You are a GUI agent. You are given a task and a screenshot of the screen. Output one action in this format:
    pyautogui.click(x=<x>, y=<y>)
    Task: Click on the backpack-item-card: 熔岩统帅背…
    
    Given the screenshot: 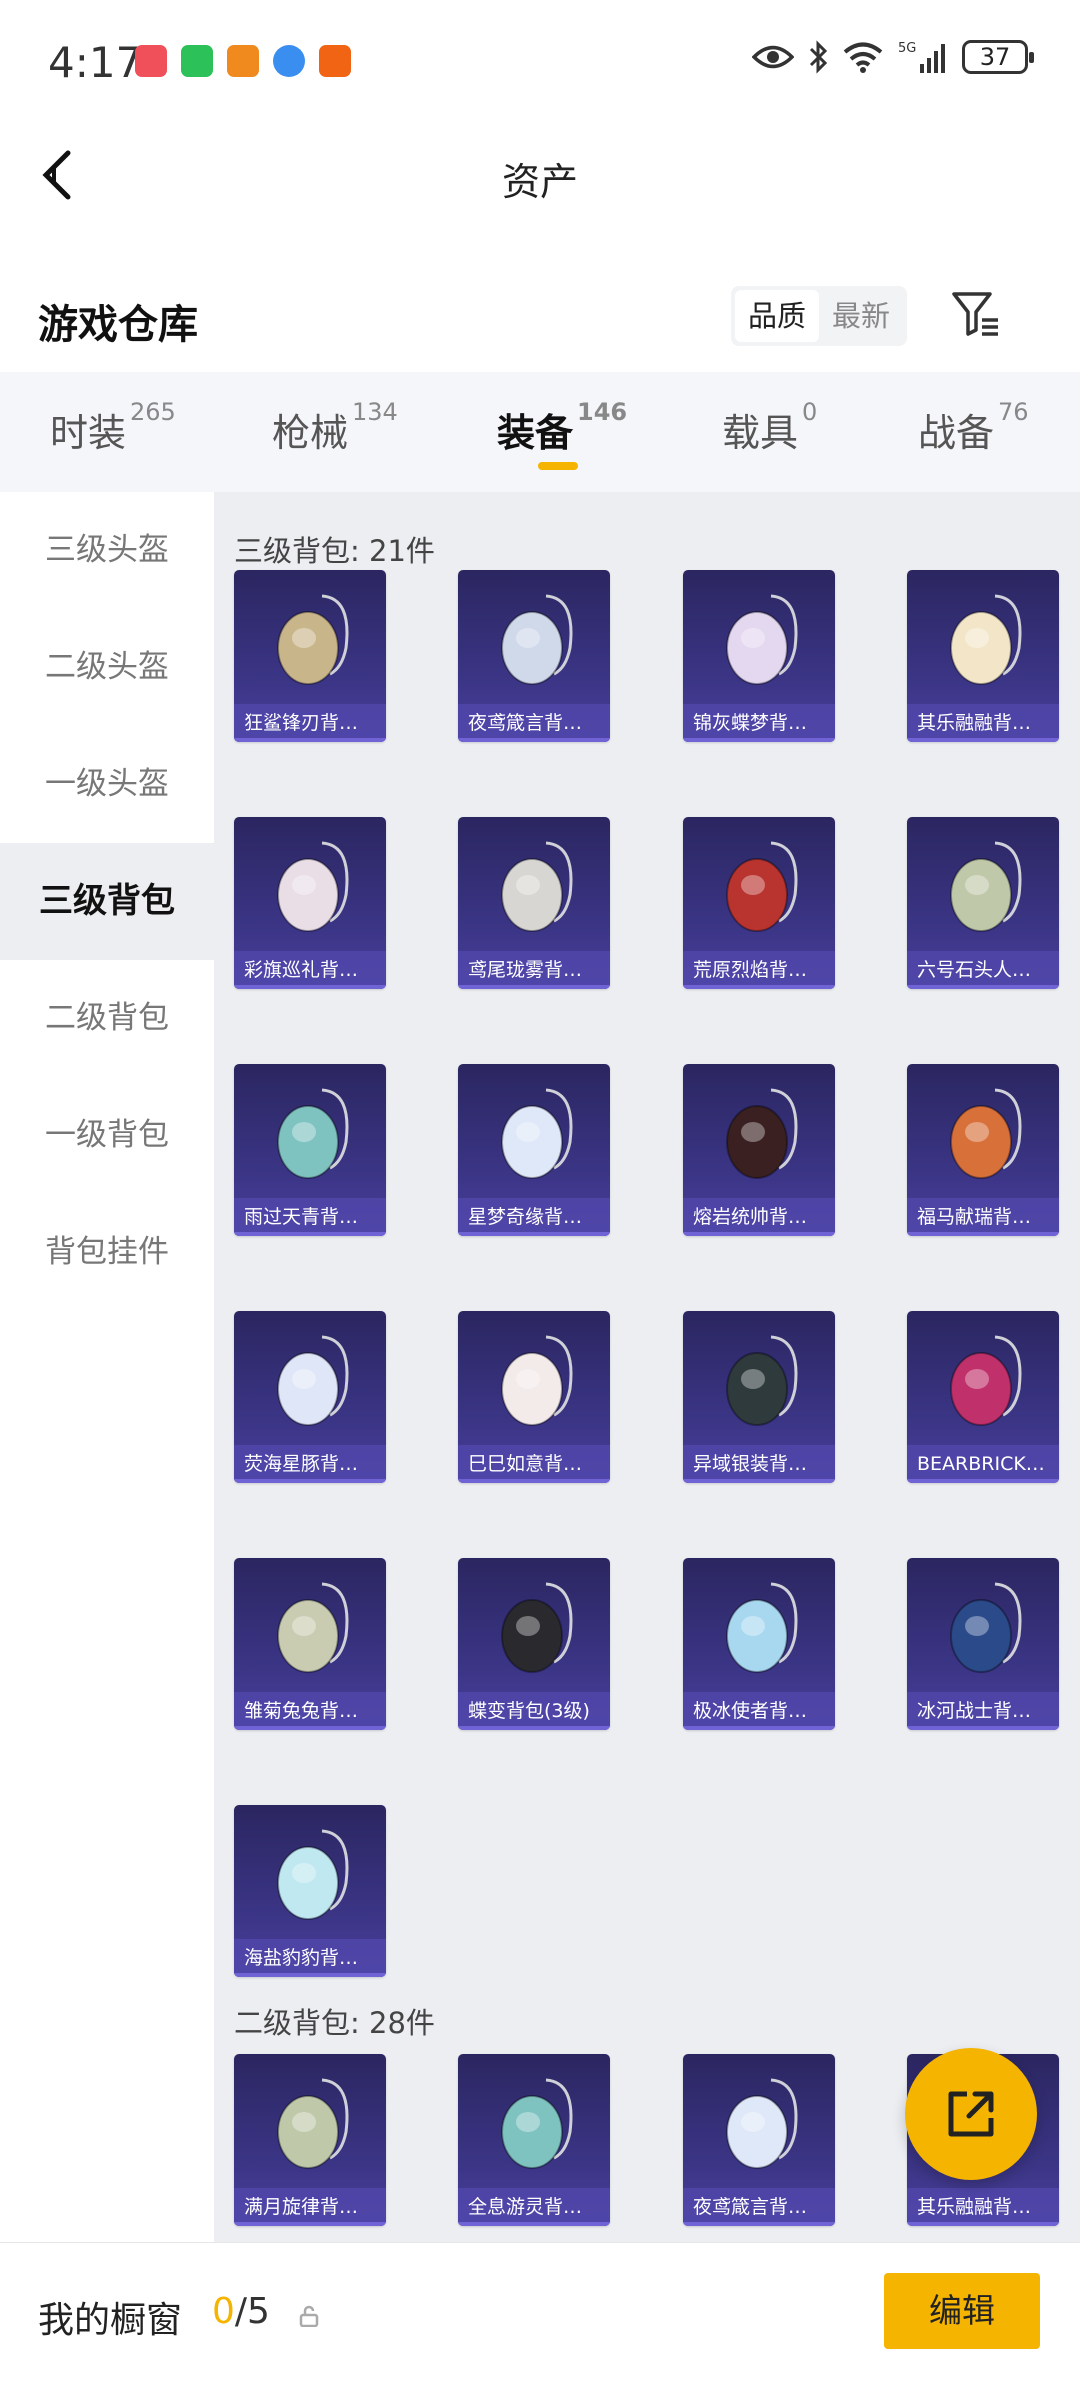 What is the action you would take?
    pyautogui.click(x=759, y=1150)
    